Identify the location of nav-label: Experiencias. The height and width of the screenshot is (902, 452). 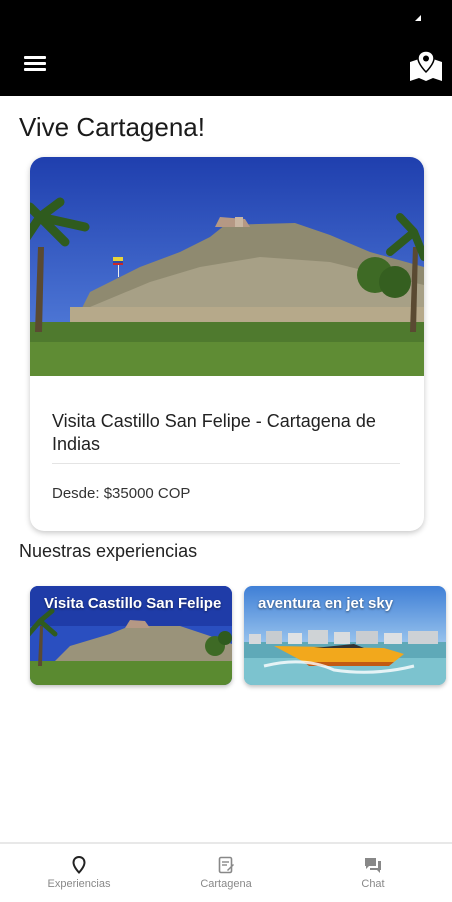
(79, 884).